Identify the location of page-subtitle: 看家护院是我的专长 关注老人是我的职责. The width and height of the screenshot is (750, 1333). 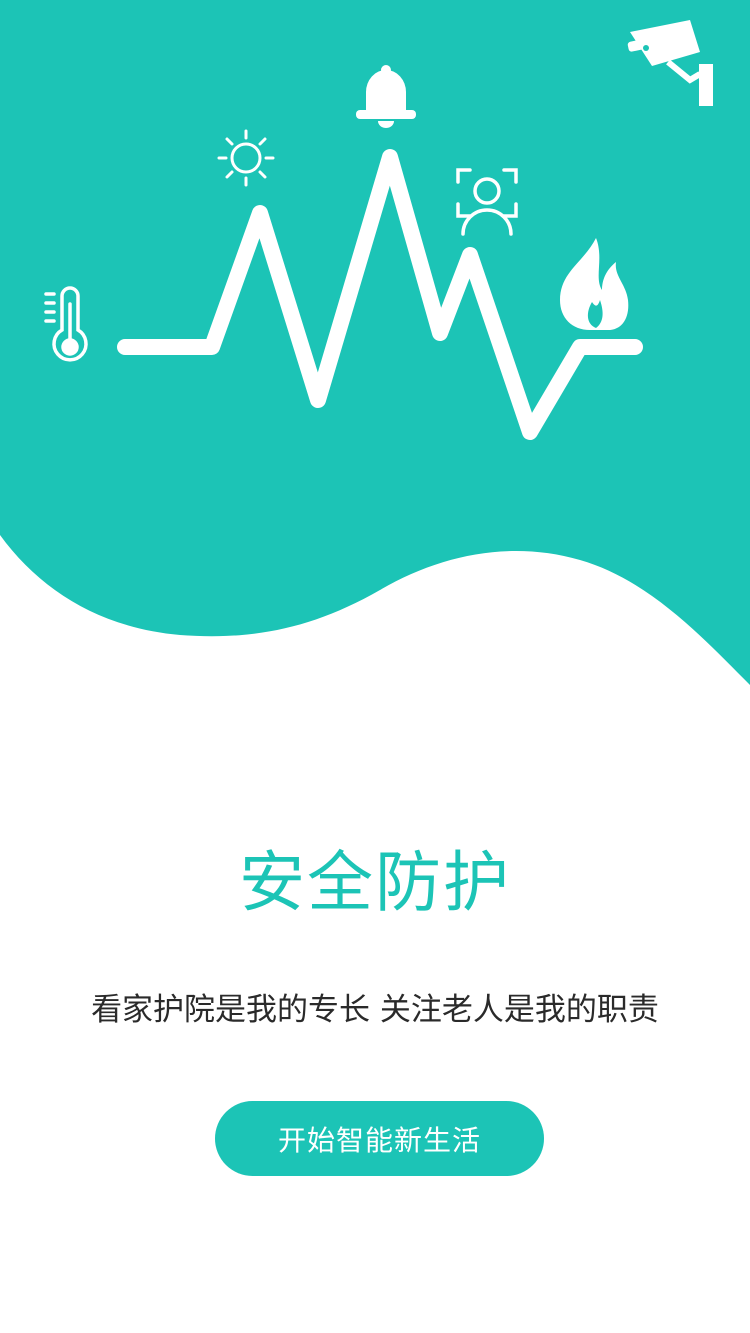
(375, 1010).